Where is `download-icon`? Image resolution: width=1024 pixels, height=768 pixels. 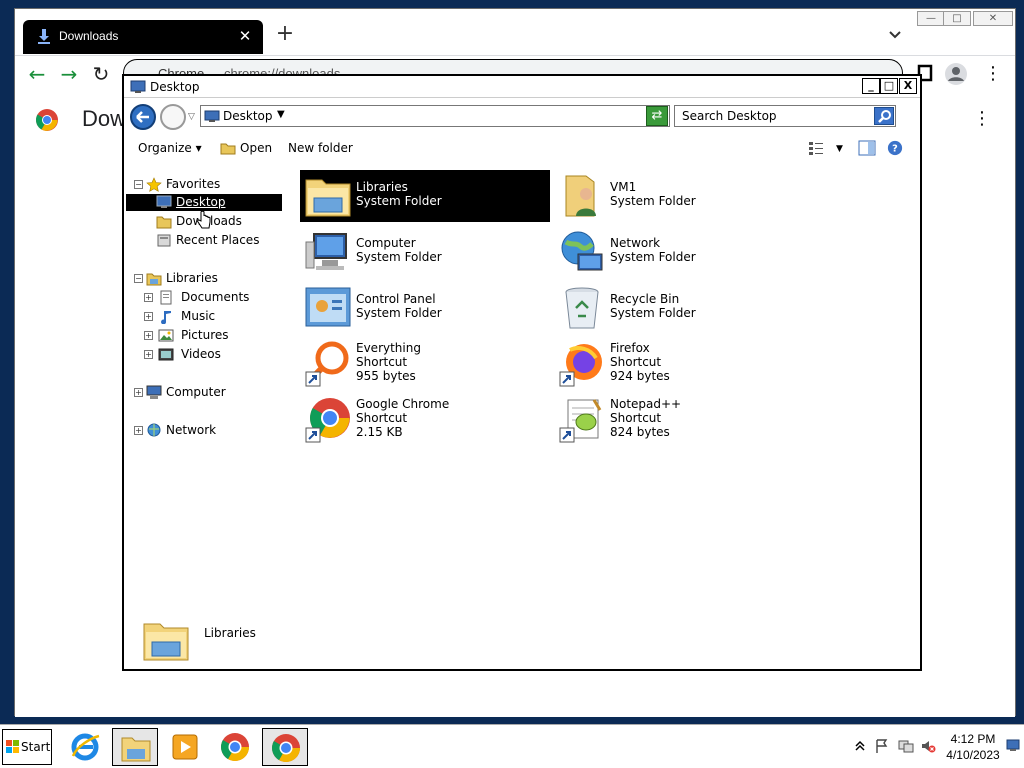 download-icon is located at coordinates (44, 36).